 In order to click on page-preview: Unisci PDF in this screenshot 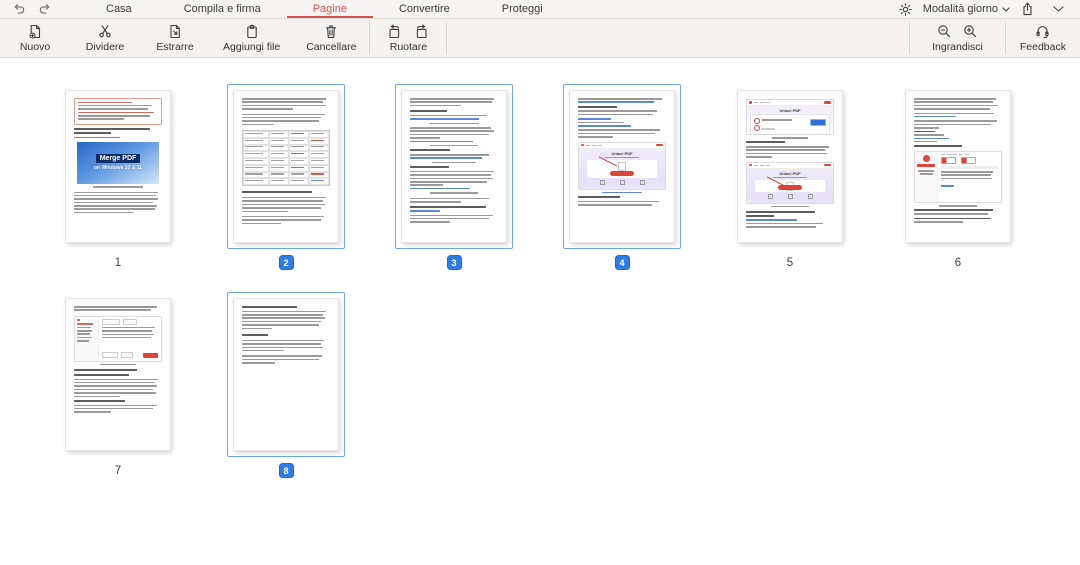, I will do `click(622, 166)`.